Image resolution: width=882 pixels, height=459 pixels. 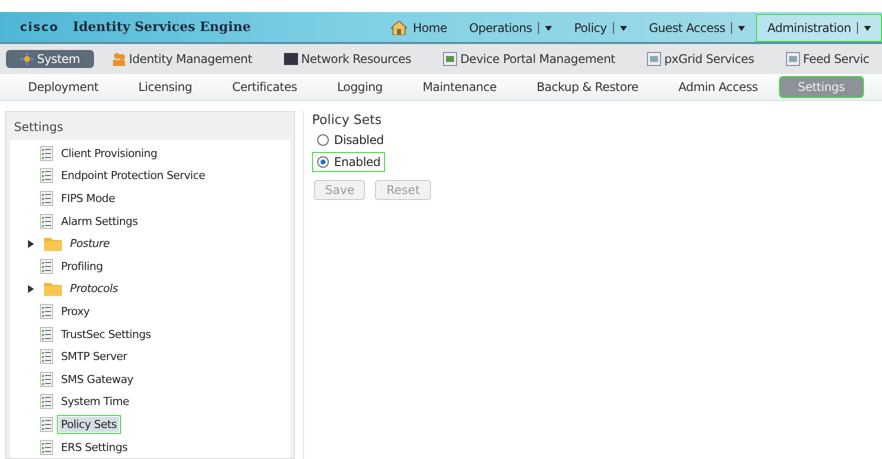 What do you see at coordinates (291, 59) in the screenshot?
I see `server-icon` at bounding box center [291, 59].